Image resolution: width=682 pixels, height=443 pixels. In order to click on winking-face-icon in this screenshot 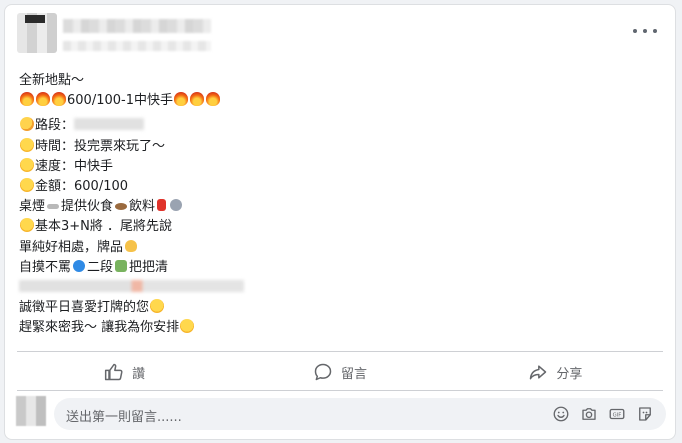, I will do `click(27, 225)`.